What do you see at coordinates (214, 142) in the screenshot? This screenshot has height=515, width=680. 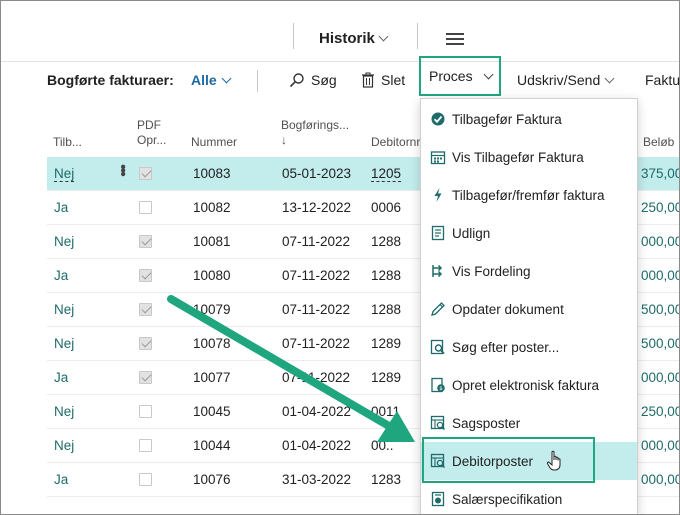 I see `column-header-nummer: Nummer` at bounding box center [214, 142].